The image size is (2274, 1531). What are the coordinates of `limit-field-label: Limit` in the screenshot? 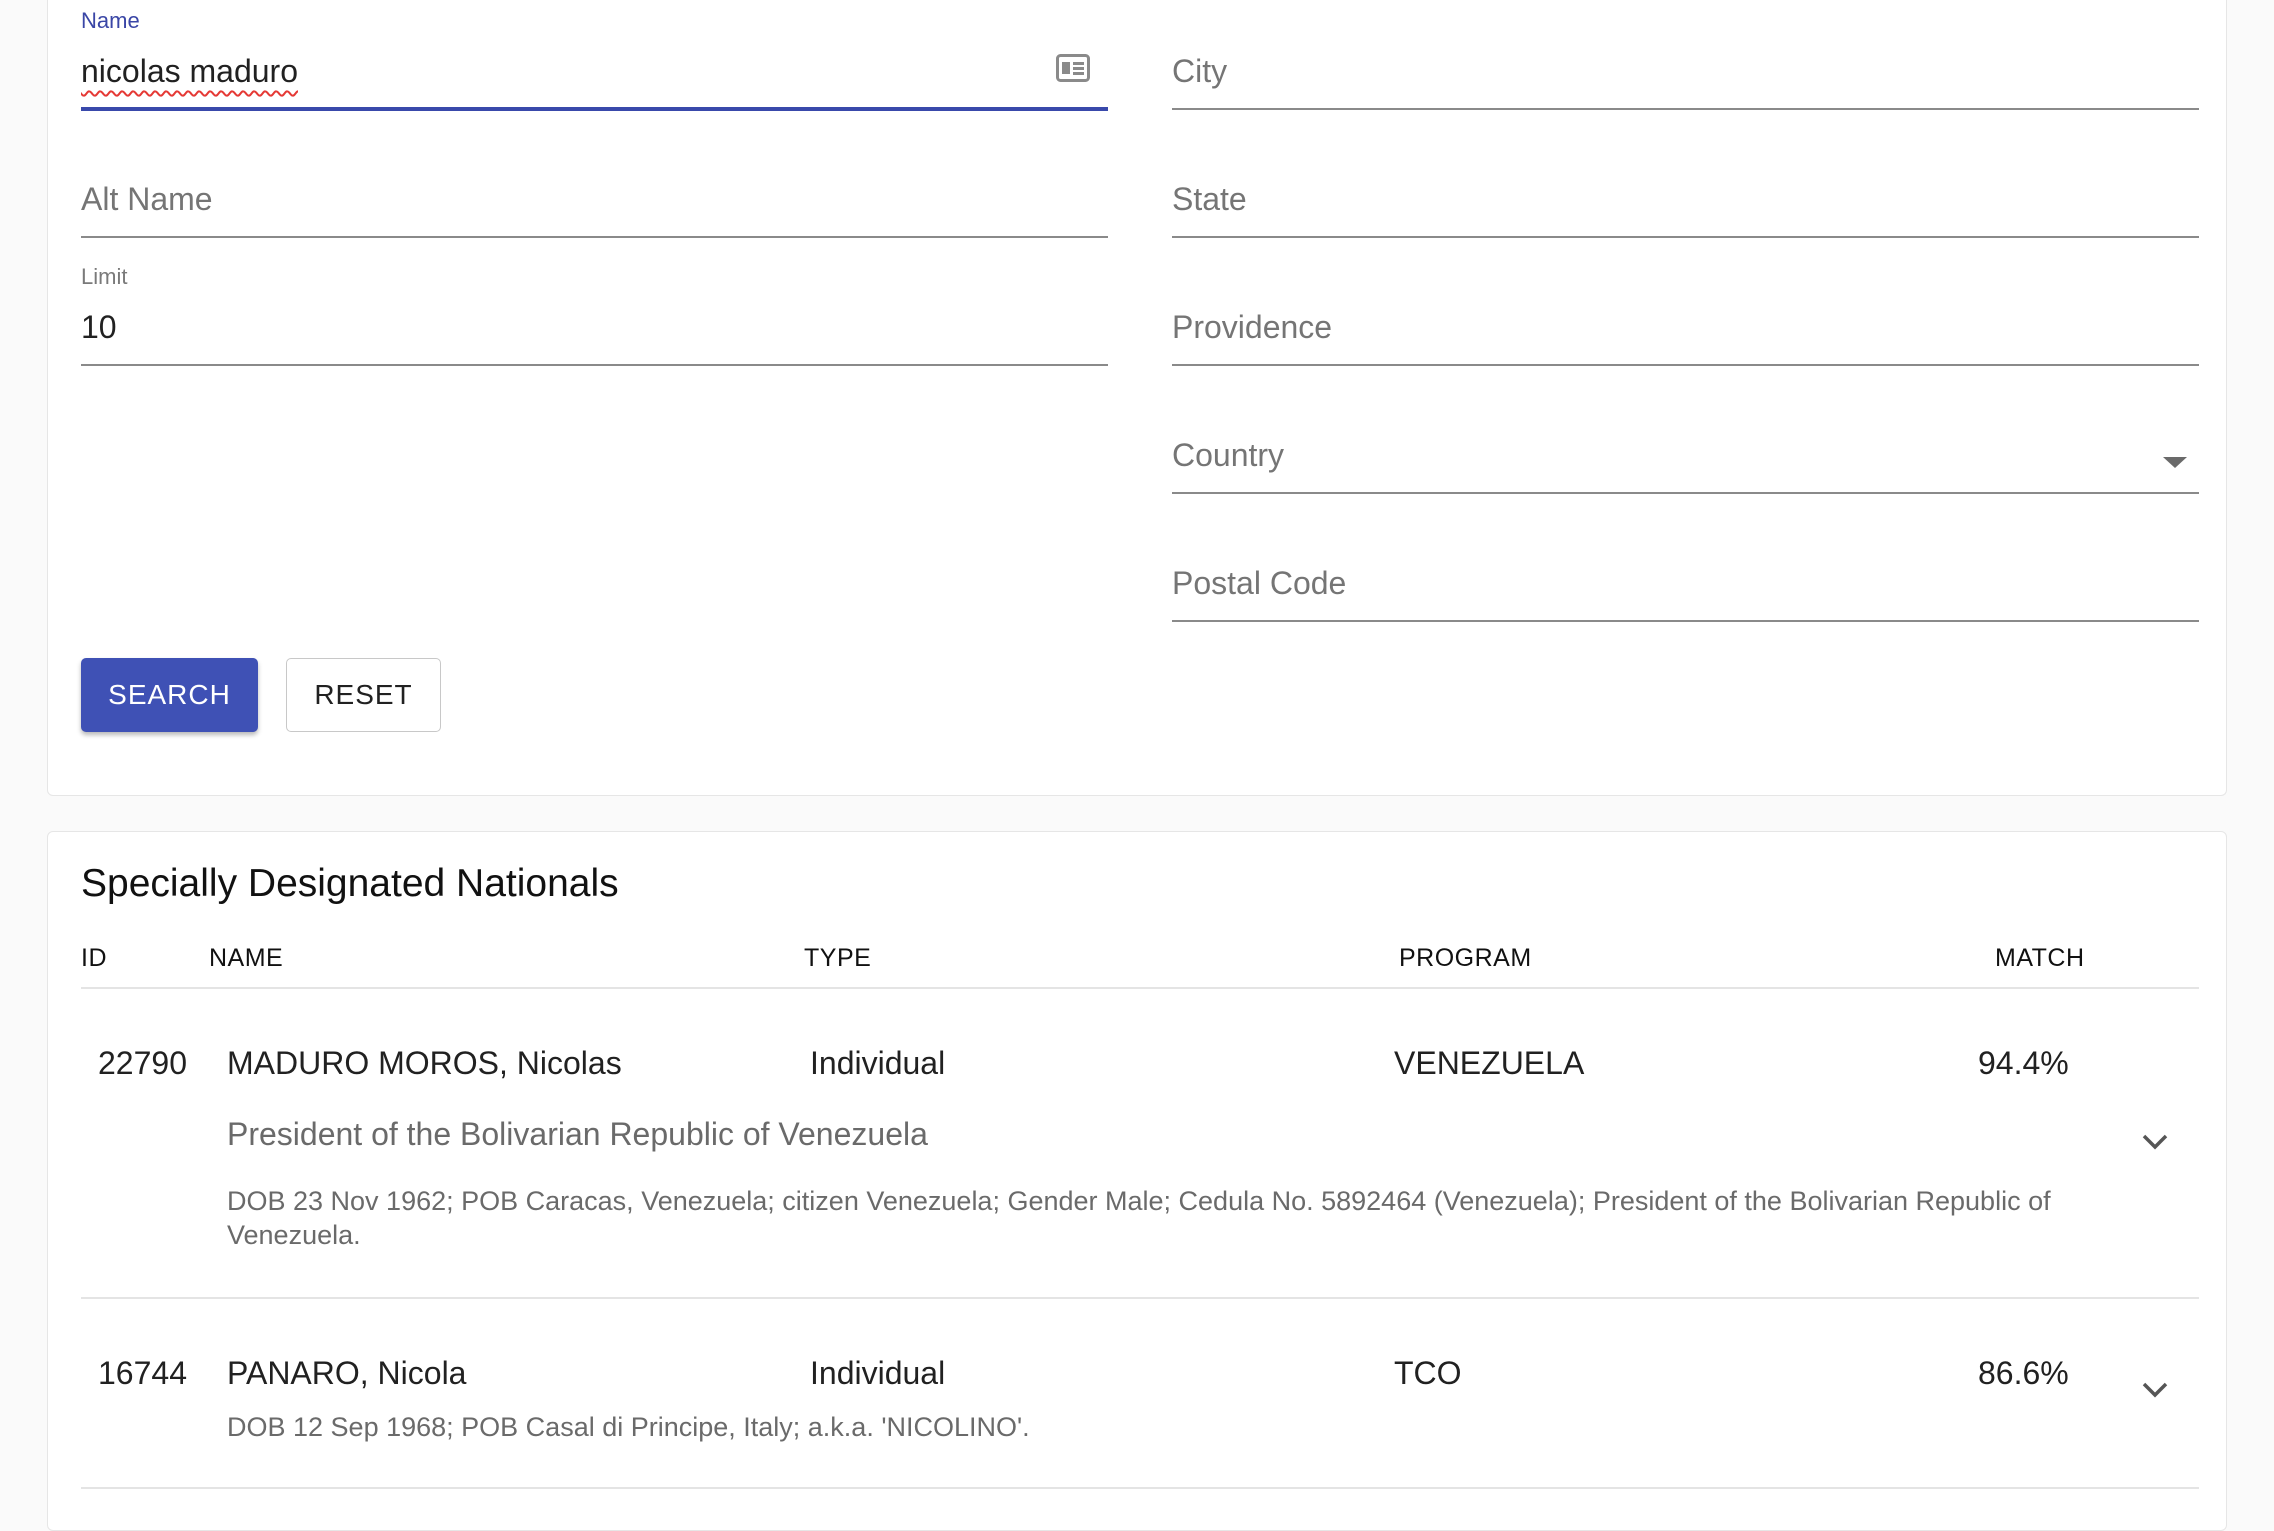 It's located at (104, 276).